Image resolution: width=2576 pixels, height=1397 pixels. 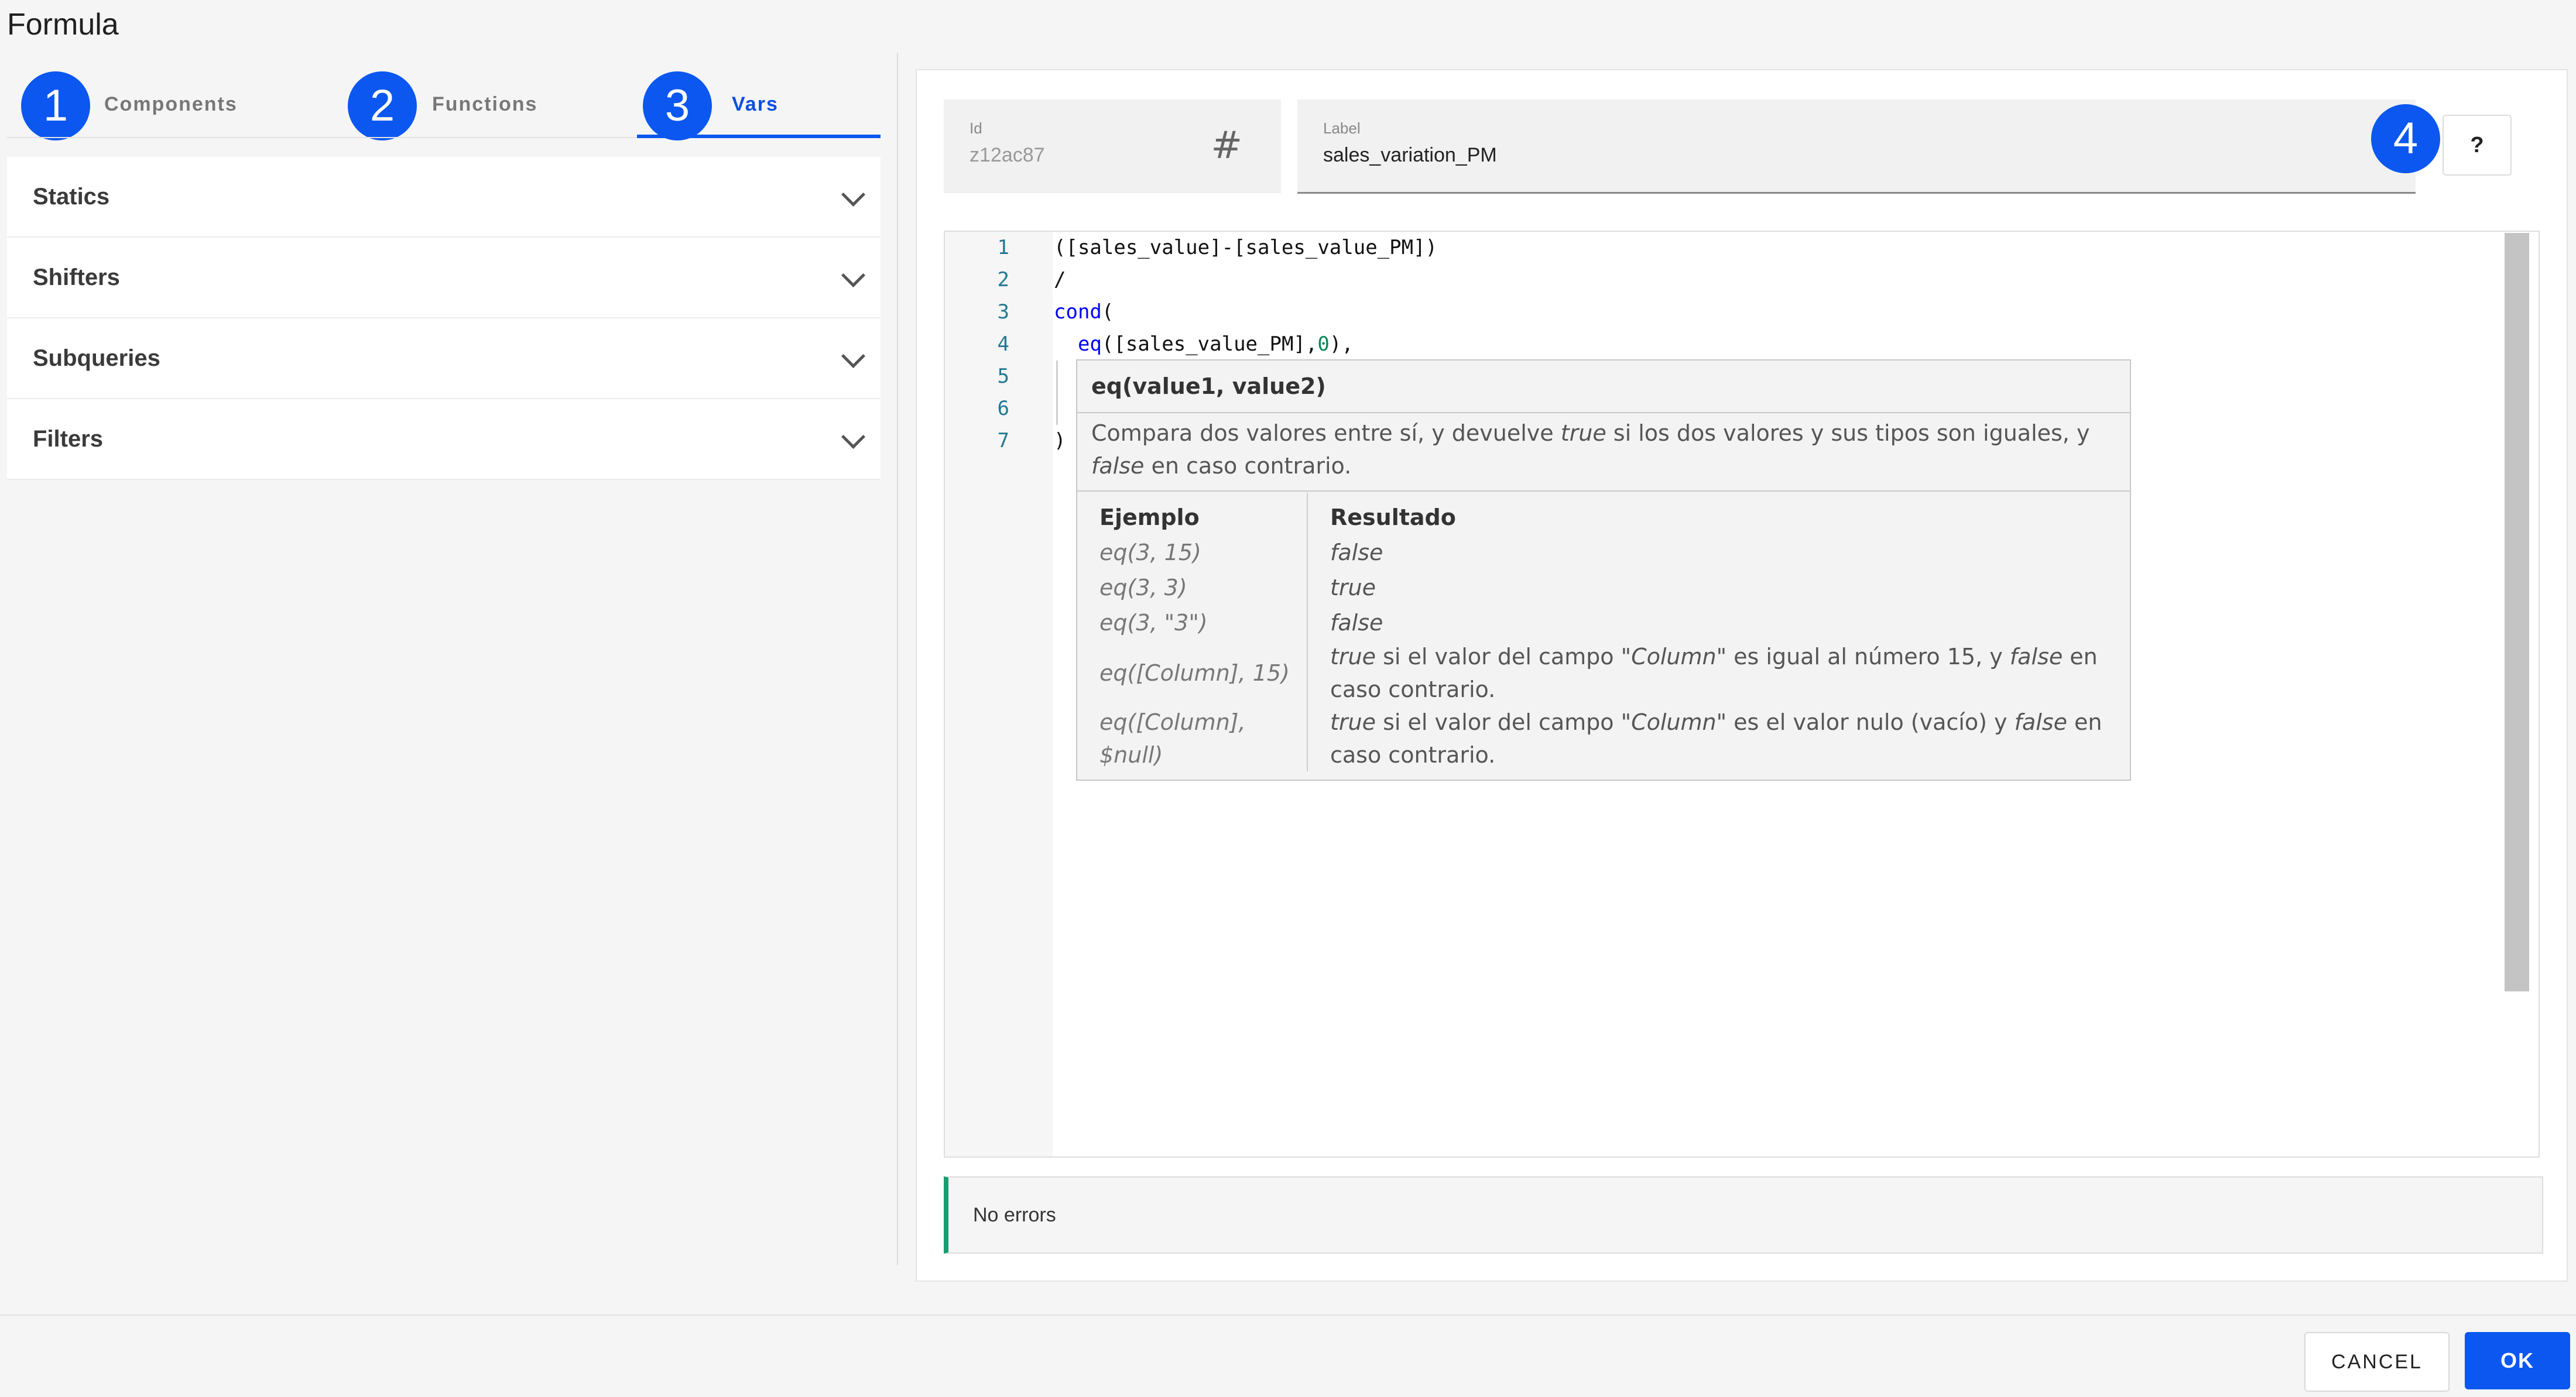 What do you see at coordinates (1342, 128) in the screenshot?
I see `label-caption: Label` at bounding box center [1342, 128].